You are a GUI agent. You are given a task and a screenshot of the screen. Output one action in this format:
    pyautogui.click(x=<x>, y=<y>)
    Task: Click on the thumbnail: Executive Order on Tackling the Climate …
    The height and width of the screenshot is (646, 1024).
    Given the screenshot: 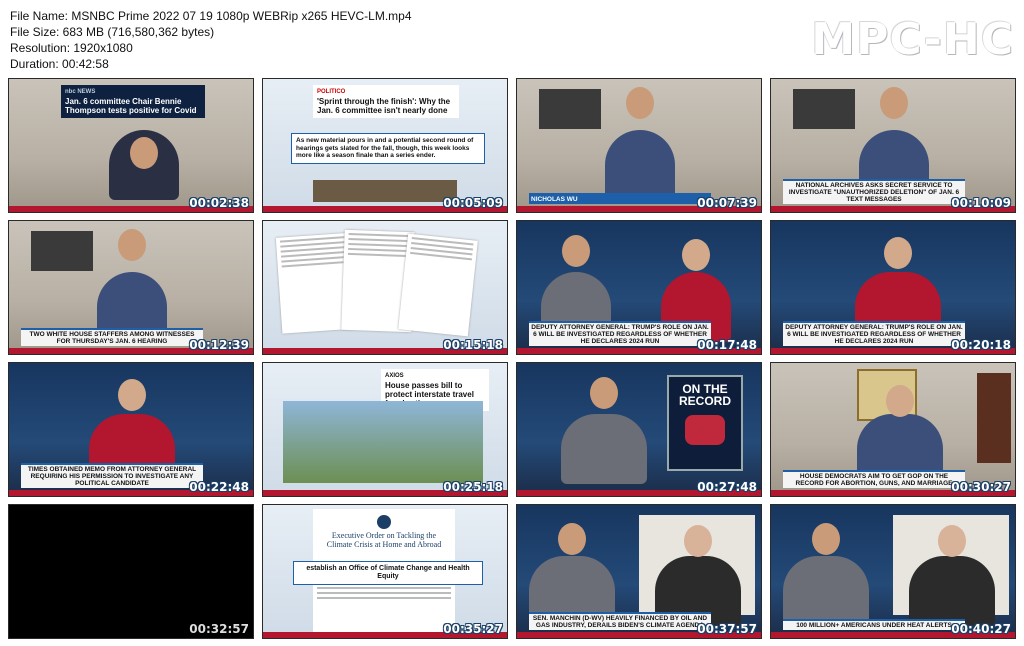 What is the action you would take?
    pyautogui.click(x=385, y=571)
    